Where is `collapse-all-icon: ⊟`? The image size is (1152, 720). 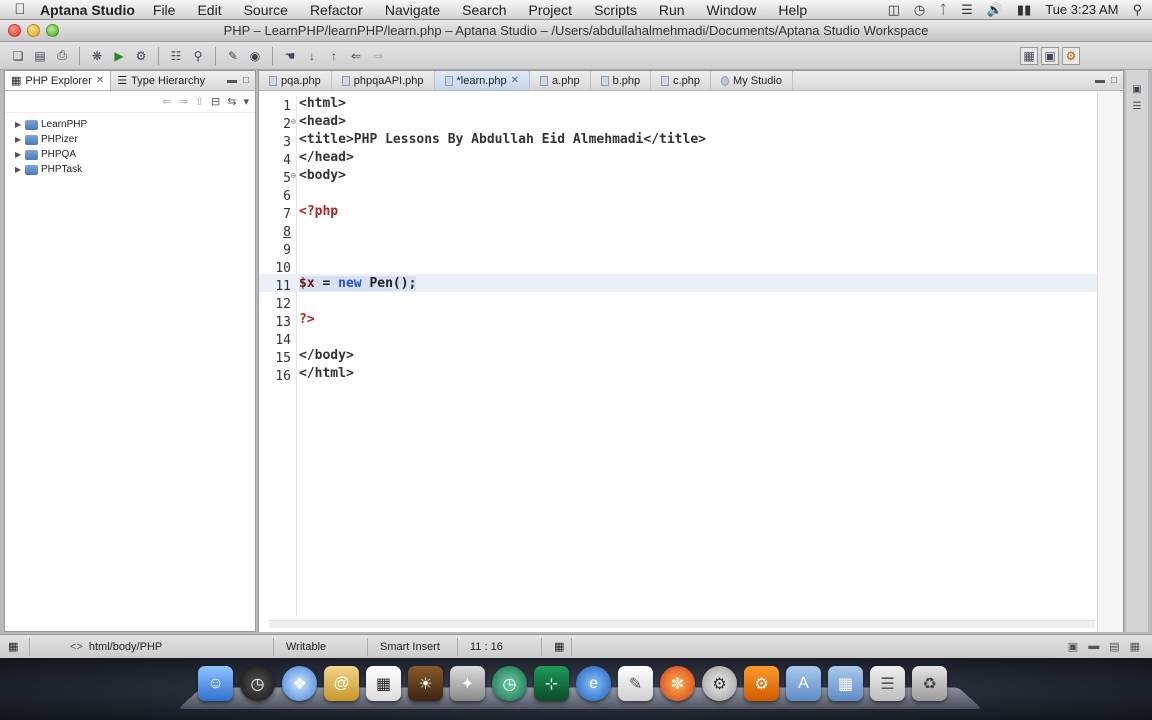 collapse-all-icon: ⊟ is located at coordinates (215, 101).